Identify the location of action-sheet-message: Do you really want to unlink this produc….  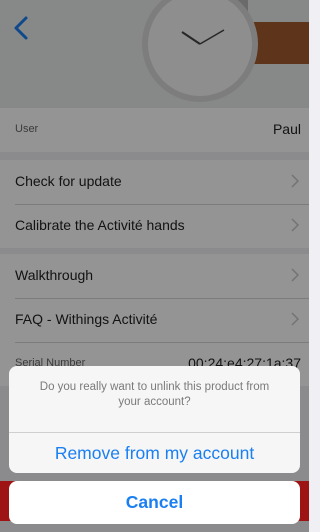
(154, 394).